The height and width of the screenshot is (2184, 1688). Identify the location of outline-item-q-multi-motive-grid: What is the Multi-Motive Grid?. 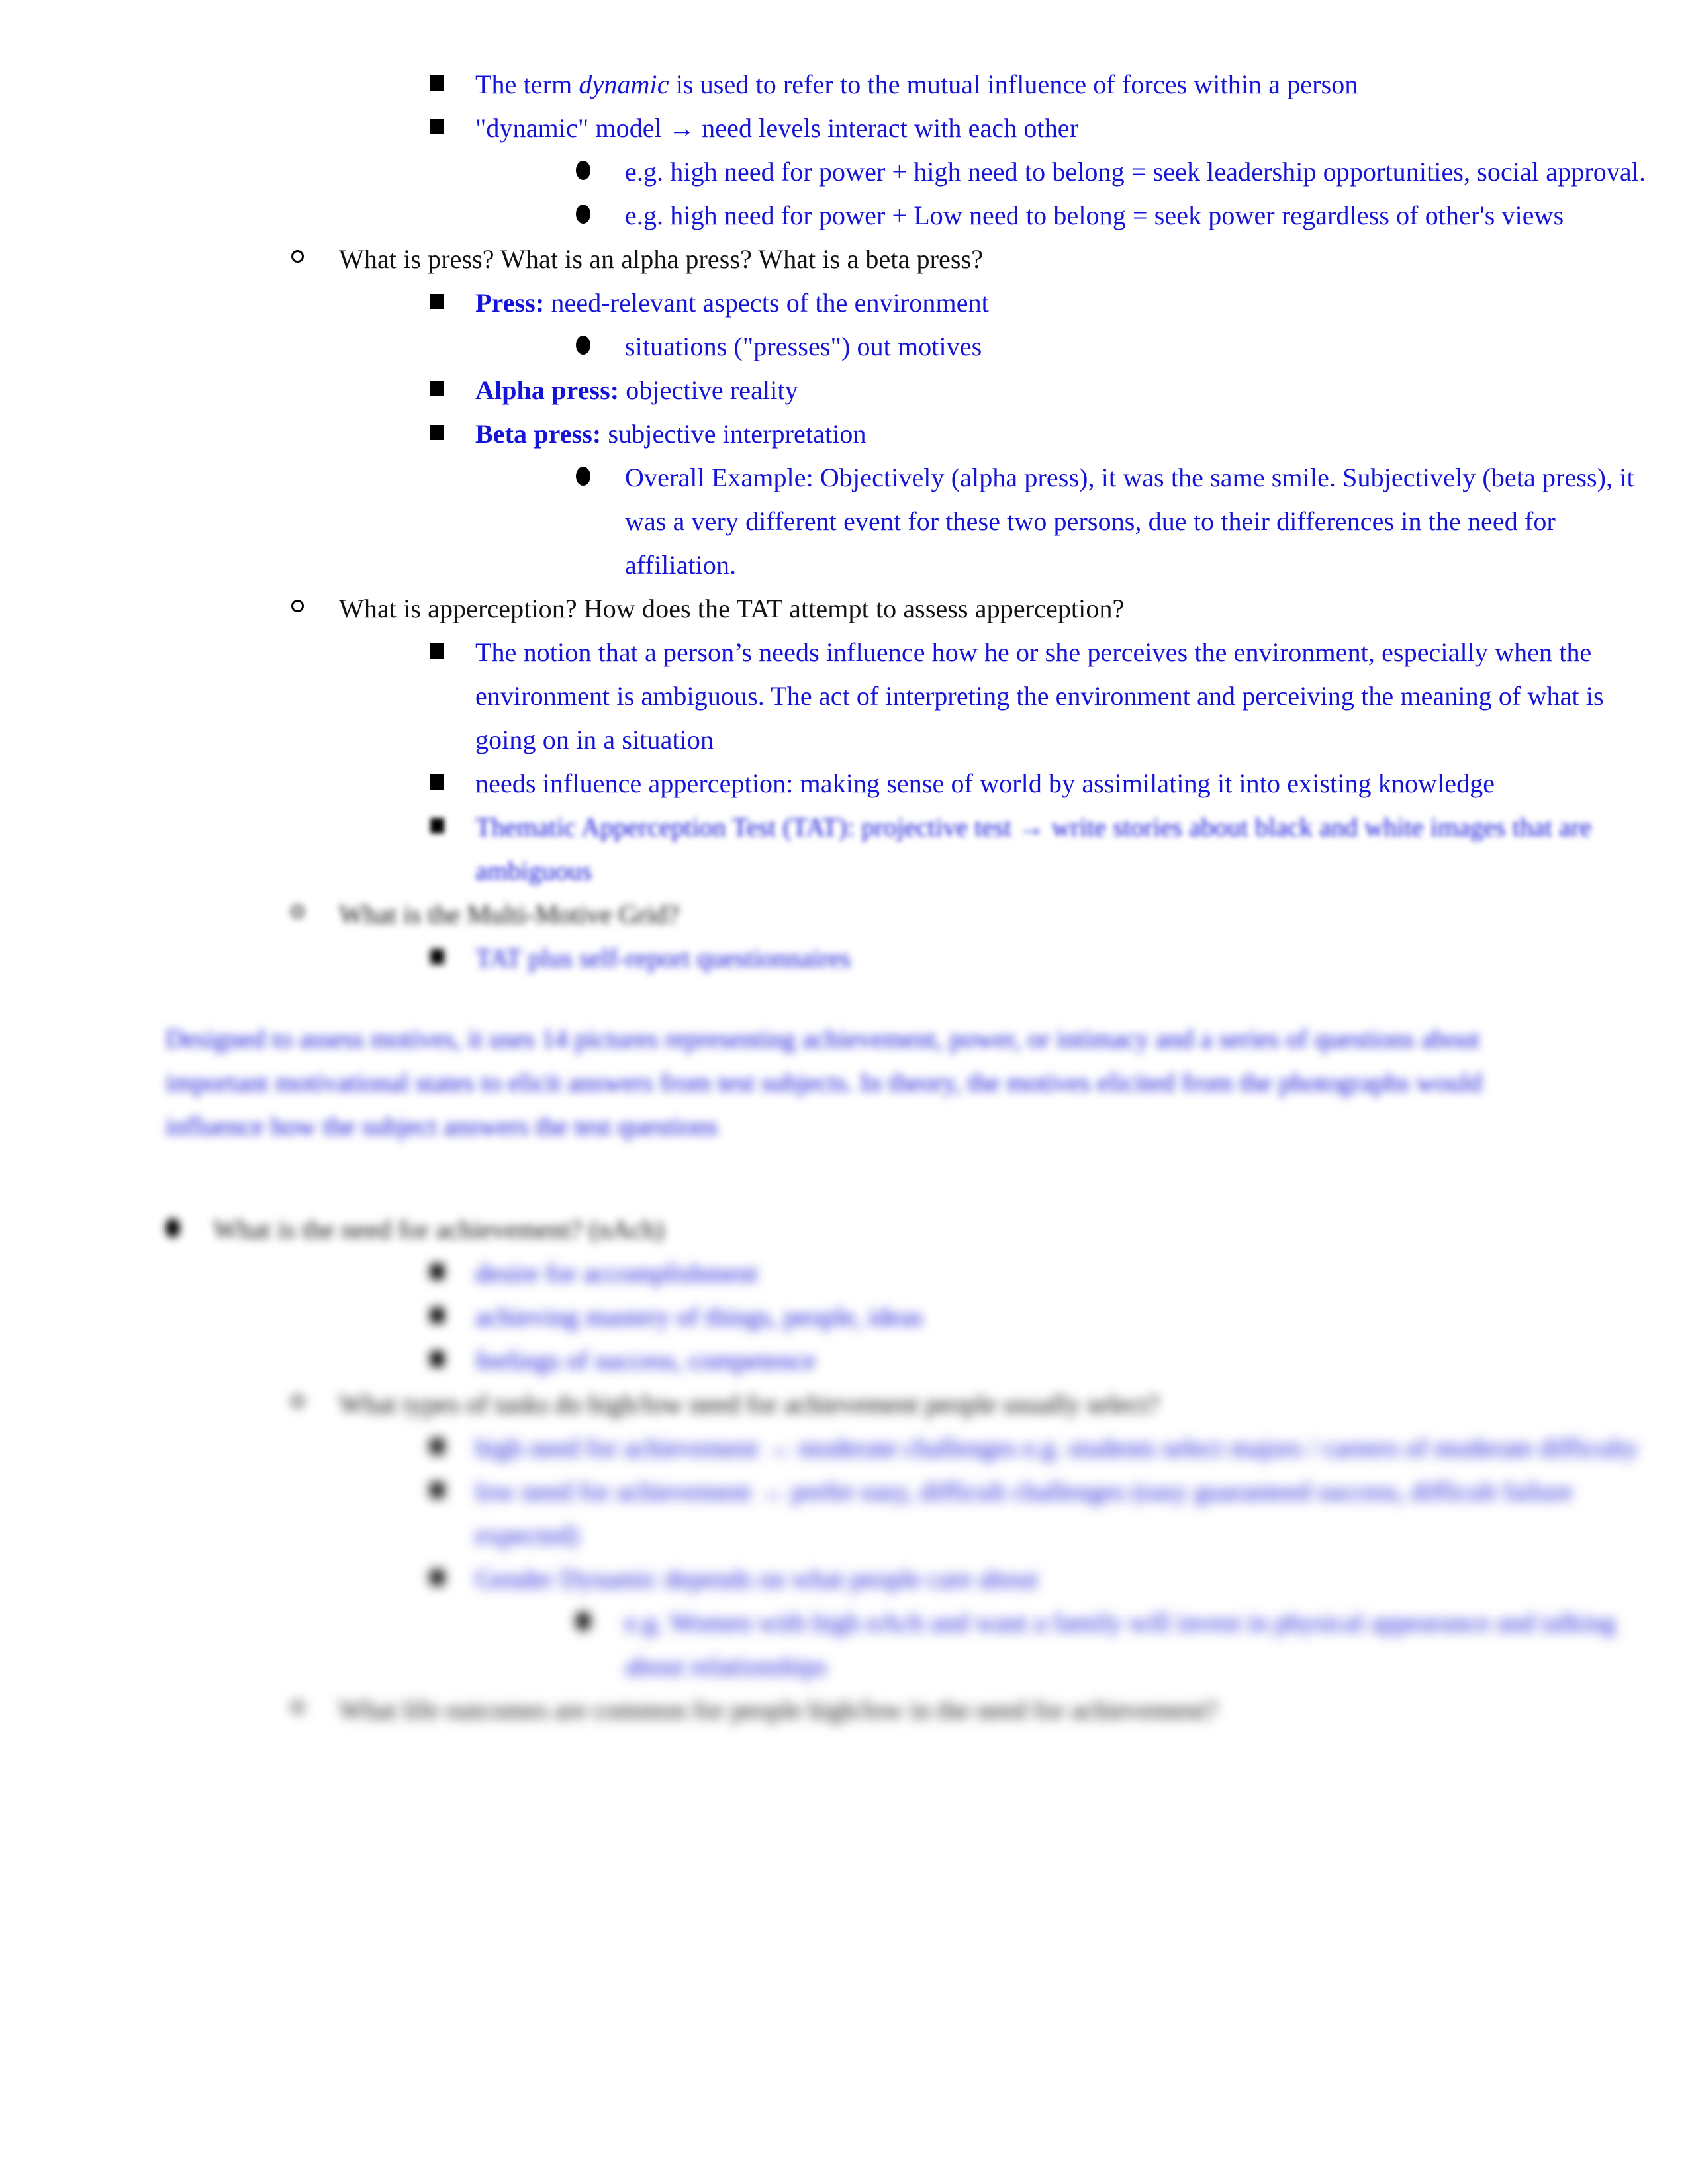
(989, 914).